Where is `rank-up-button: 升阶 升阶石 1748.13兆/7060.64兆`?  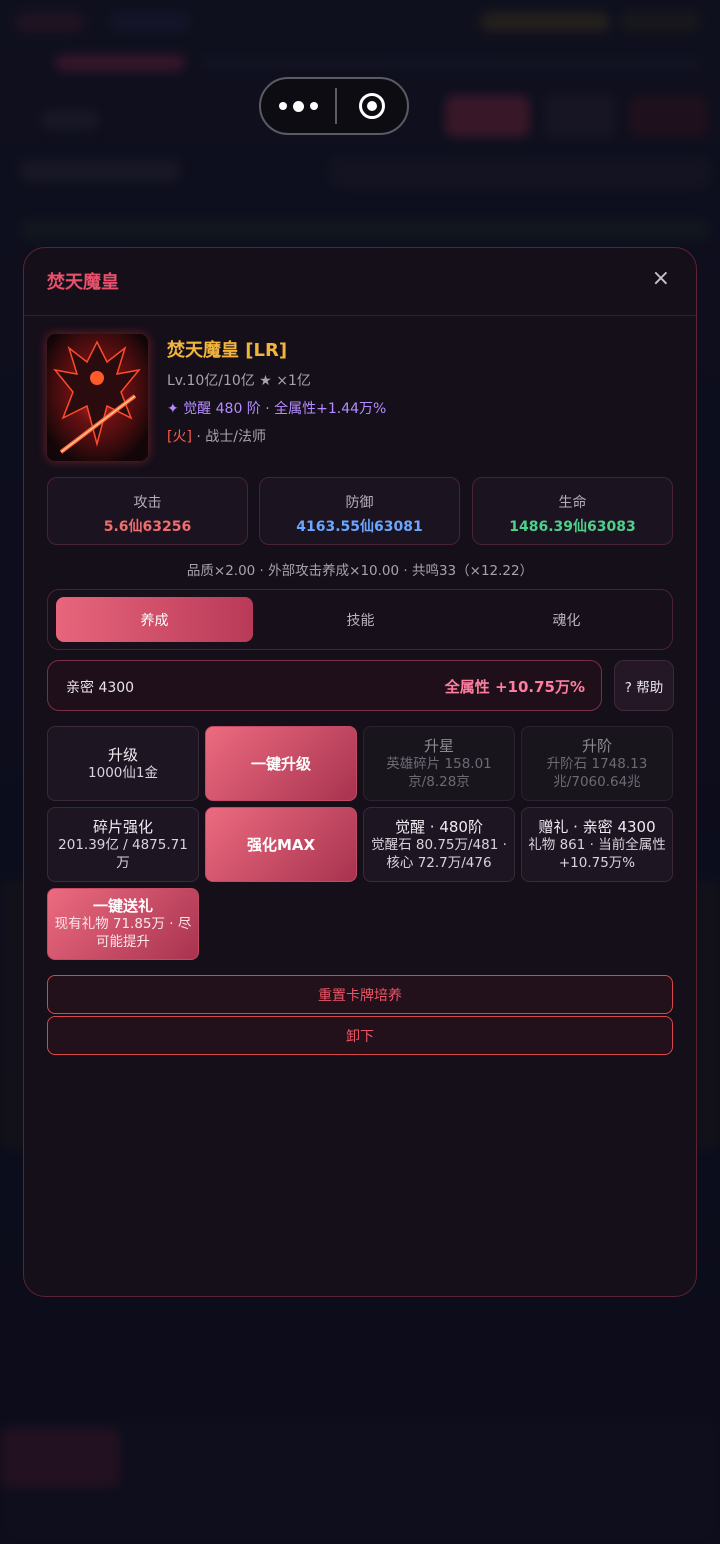
rank-up-button: 升阶 升阶石 1748.13兆/7060.64兆 is located at coordinates (597, 763).